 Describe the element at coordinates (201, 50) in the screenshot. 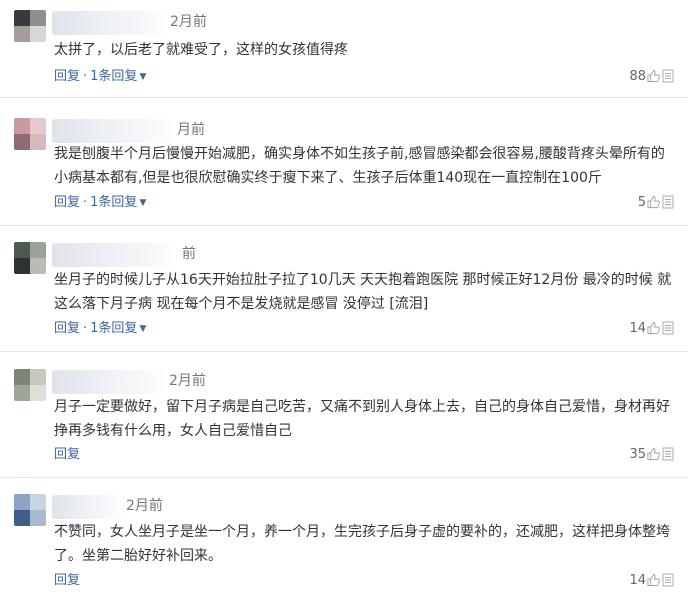

I see `comment-text: 太拼了，以后老了就难受了，这样的女孩值得疼` at that location.